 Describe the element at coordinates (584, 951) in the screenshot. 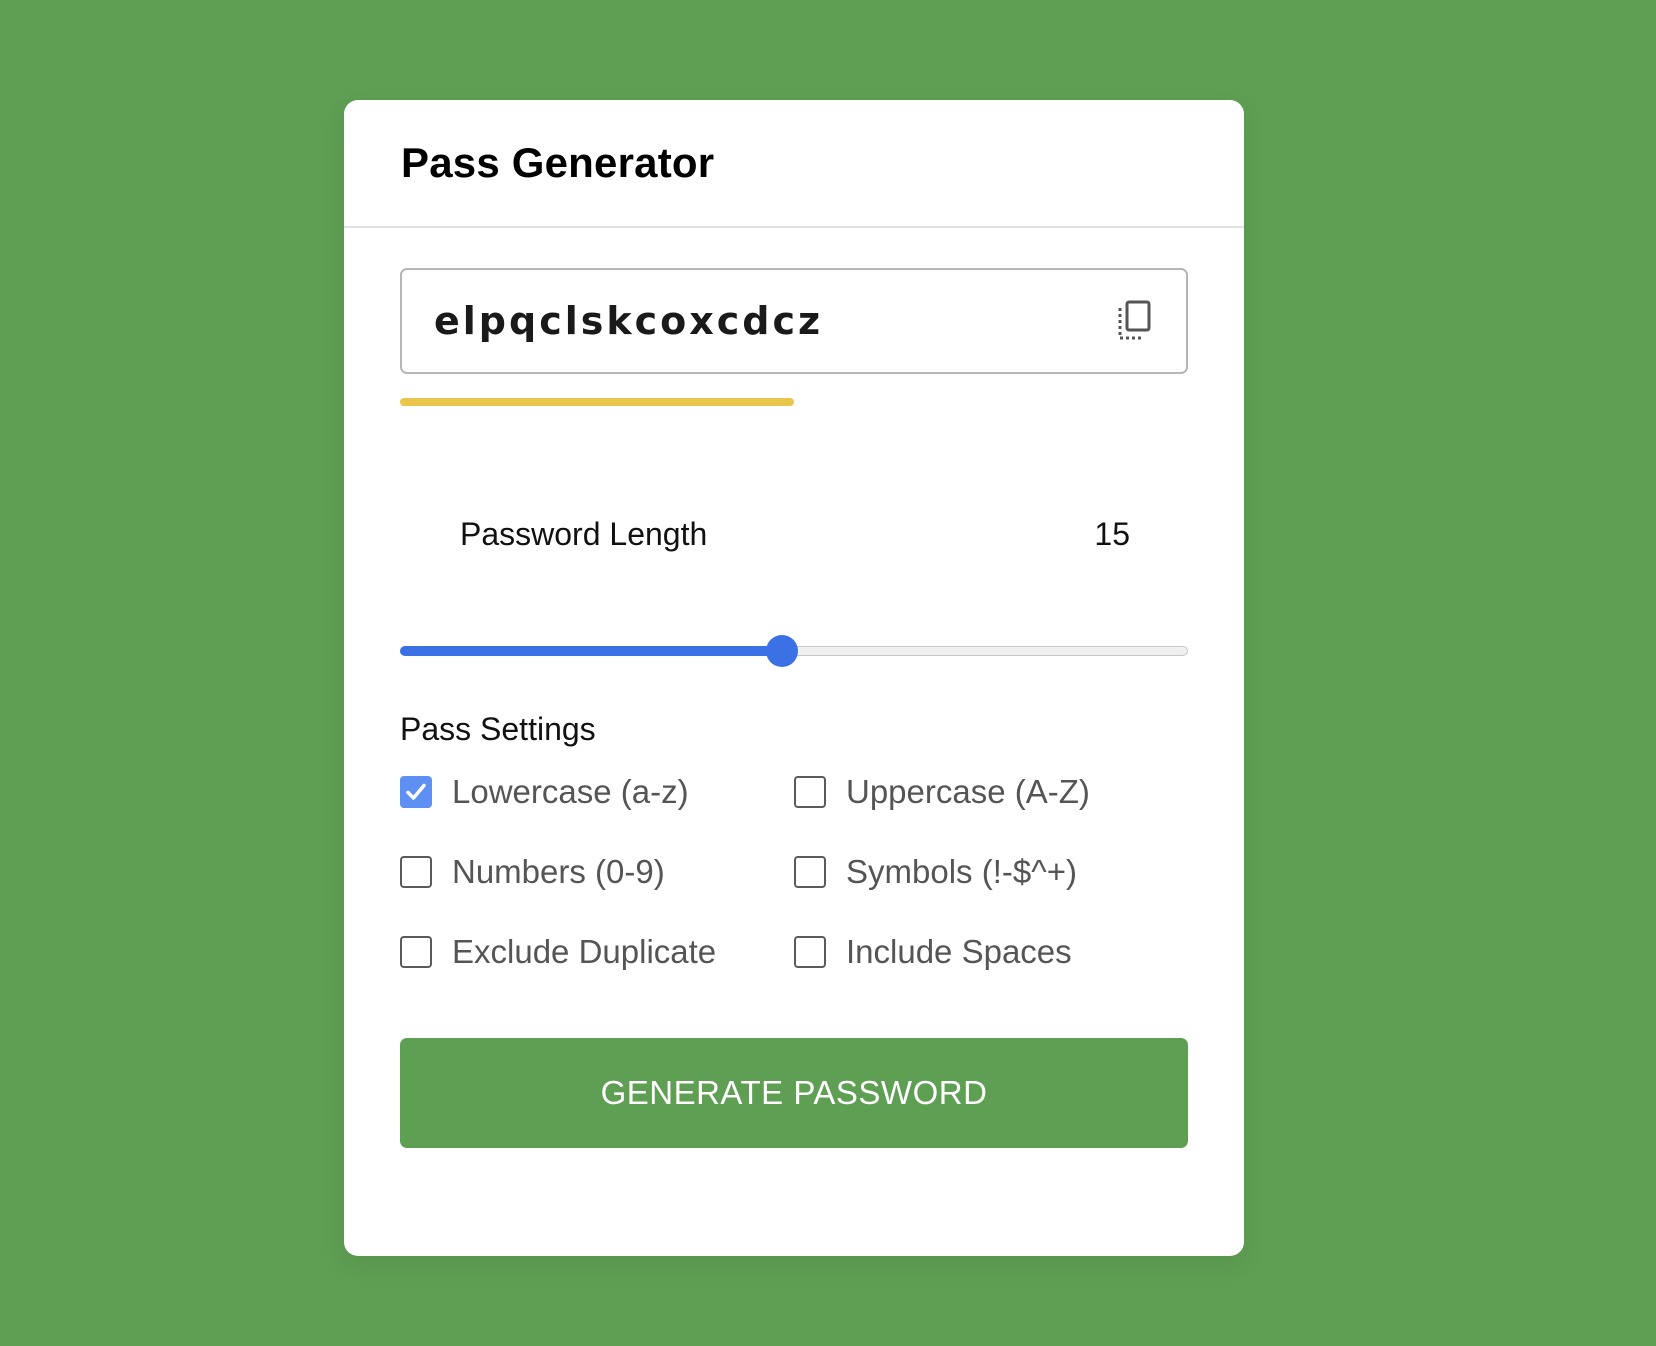

I see `option-label: Exclude Duplicate` at that location.